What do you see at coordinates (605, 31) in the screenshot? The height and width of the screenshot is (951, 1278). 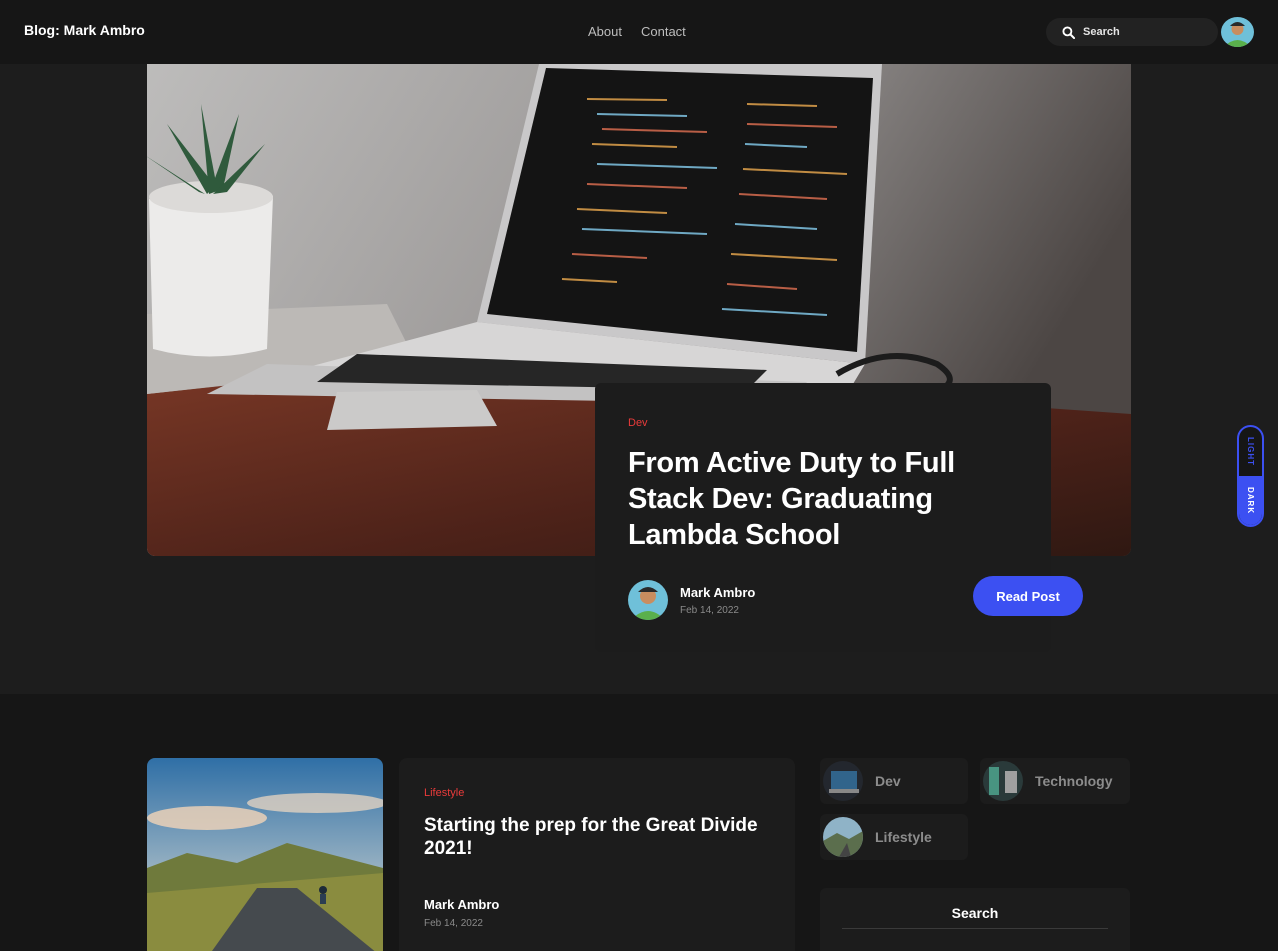 I see `nav-about-link: About` at bounding box center [605, 31].